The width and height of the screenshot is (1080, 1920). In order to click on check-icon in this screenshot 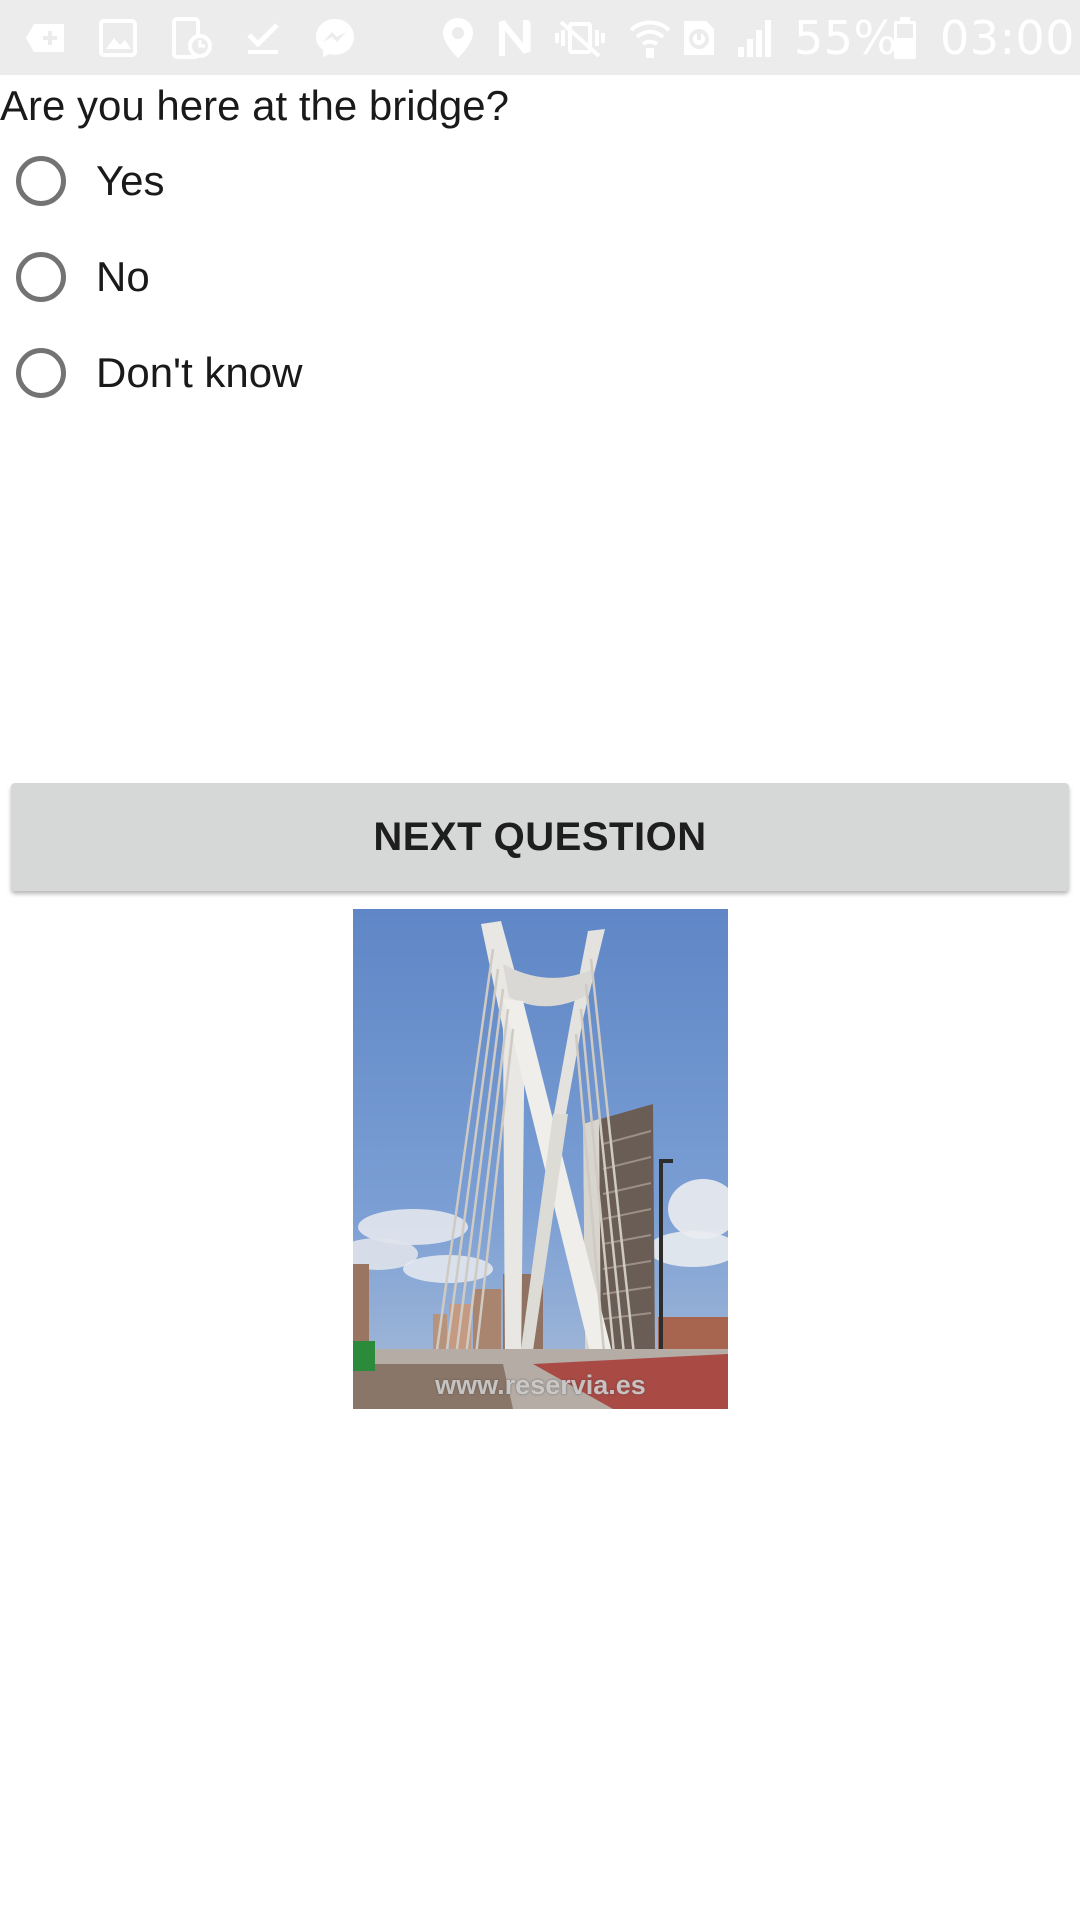, I will do `click(263, 37)`.